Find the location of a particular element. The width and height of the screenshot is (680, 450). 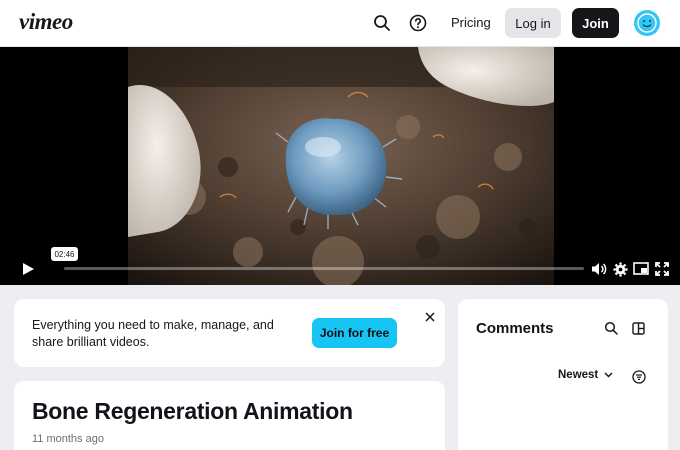

join-for-free-button: Join for free is located at coordinates (354, 333).